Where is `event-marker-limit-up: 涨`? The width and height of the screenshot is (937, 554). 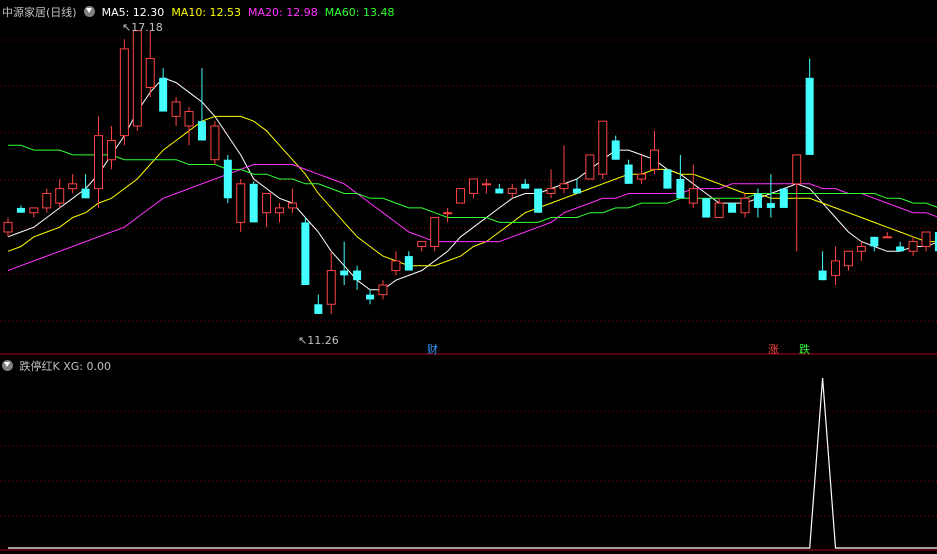 event-marker-limit-up: 涨 is located at coordinates (773, 349).